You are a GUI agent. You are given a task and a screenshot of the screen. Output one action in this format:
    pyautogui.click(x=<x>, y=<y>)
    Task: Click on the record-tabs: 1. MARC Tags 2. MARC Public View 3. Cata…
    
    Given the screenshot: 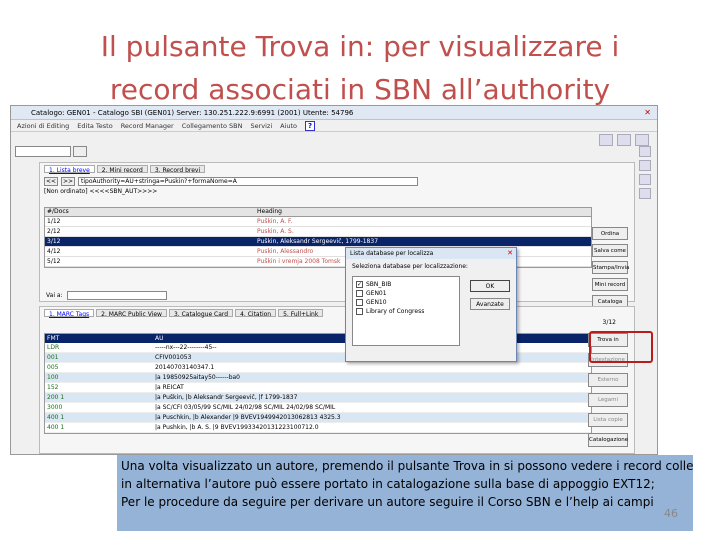 What is the action you would take?
    pyautogui.click(x=337, y=313)
    